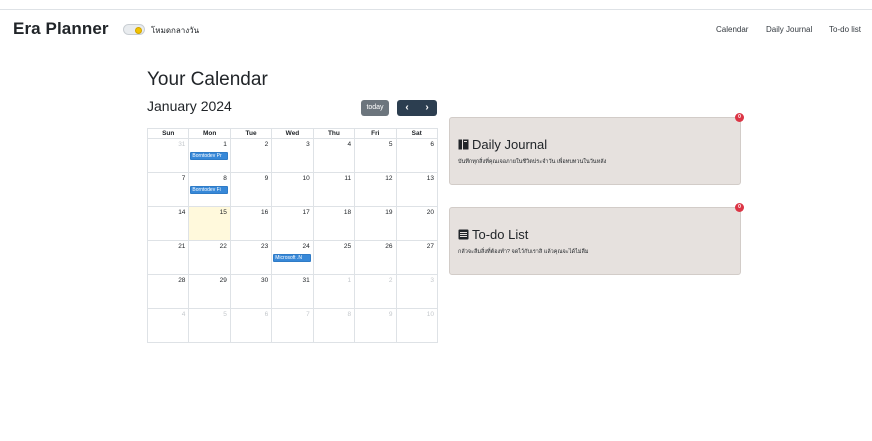 The width and height of the screenshot is (872, 441). What do you see at coordinates (210, 292) in the screenshot?
I see `calendar-day-cell: 29` at bounding box center [210, 292].